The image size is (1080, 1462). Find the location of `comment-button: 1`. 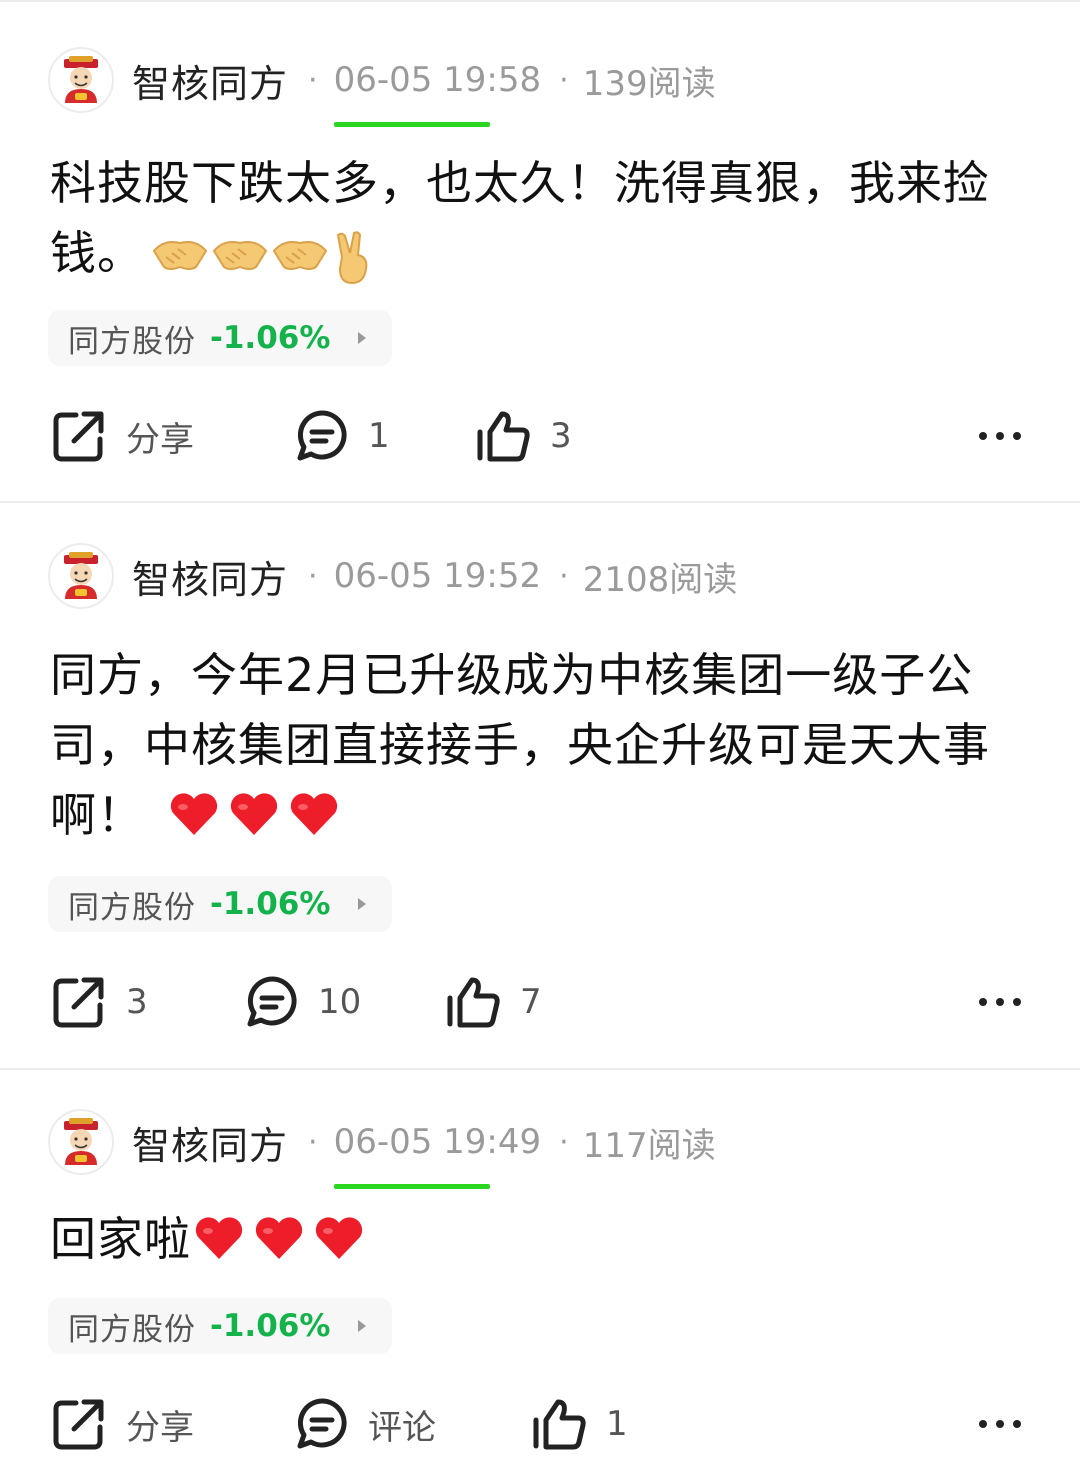

comment-button: 1 is located at coordinates (342, 436).